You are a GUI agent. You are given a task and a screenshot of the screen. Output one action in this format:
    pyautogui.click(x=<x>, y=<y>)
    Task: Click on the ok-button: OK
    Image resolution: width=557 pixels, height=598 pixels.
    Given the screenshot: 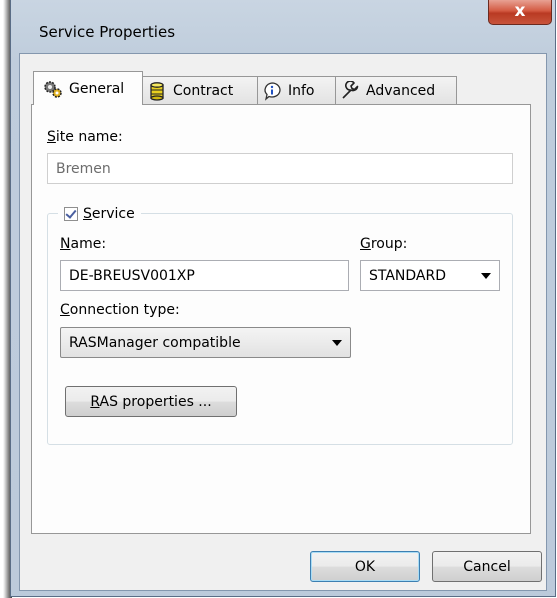 What is the action you would take?
    pyautogui.click(x=365, y=566)
    